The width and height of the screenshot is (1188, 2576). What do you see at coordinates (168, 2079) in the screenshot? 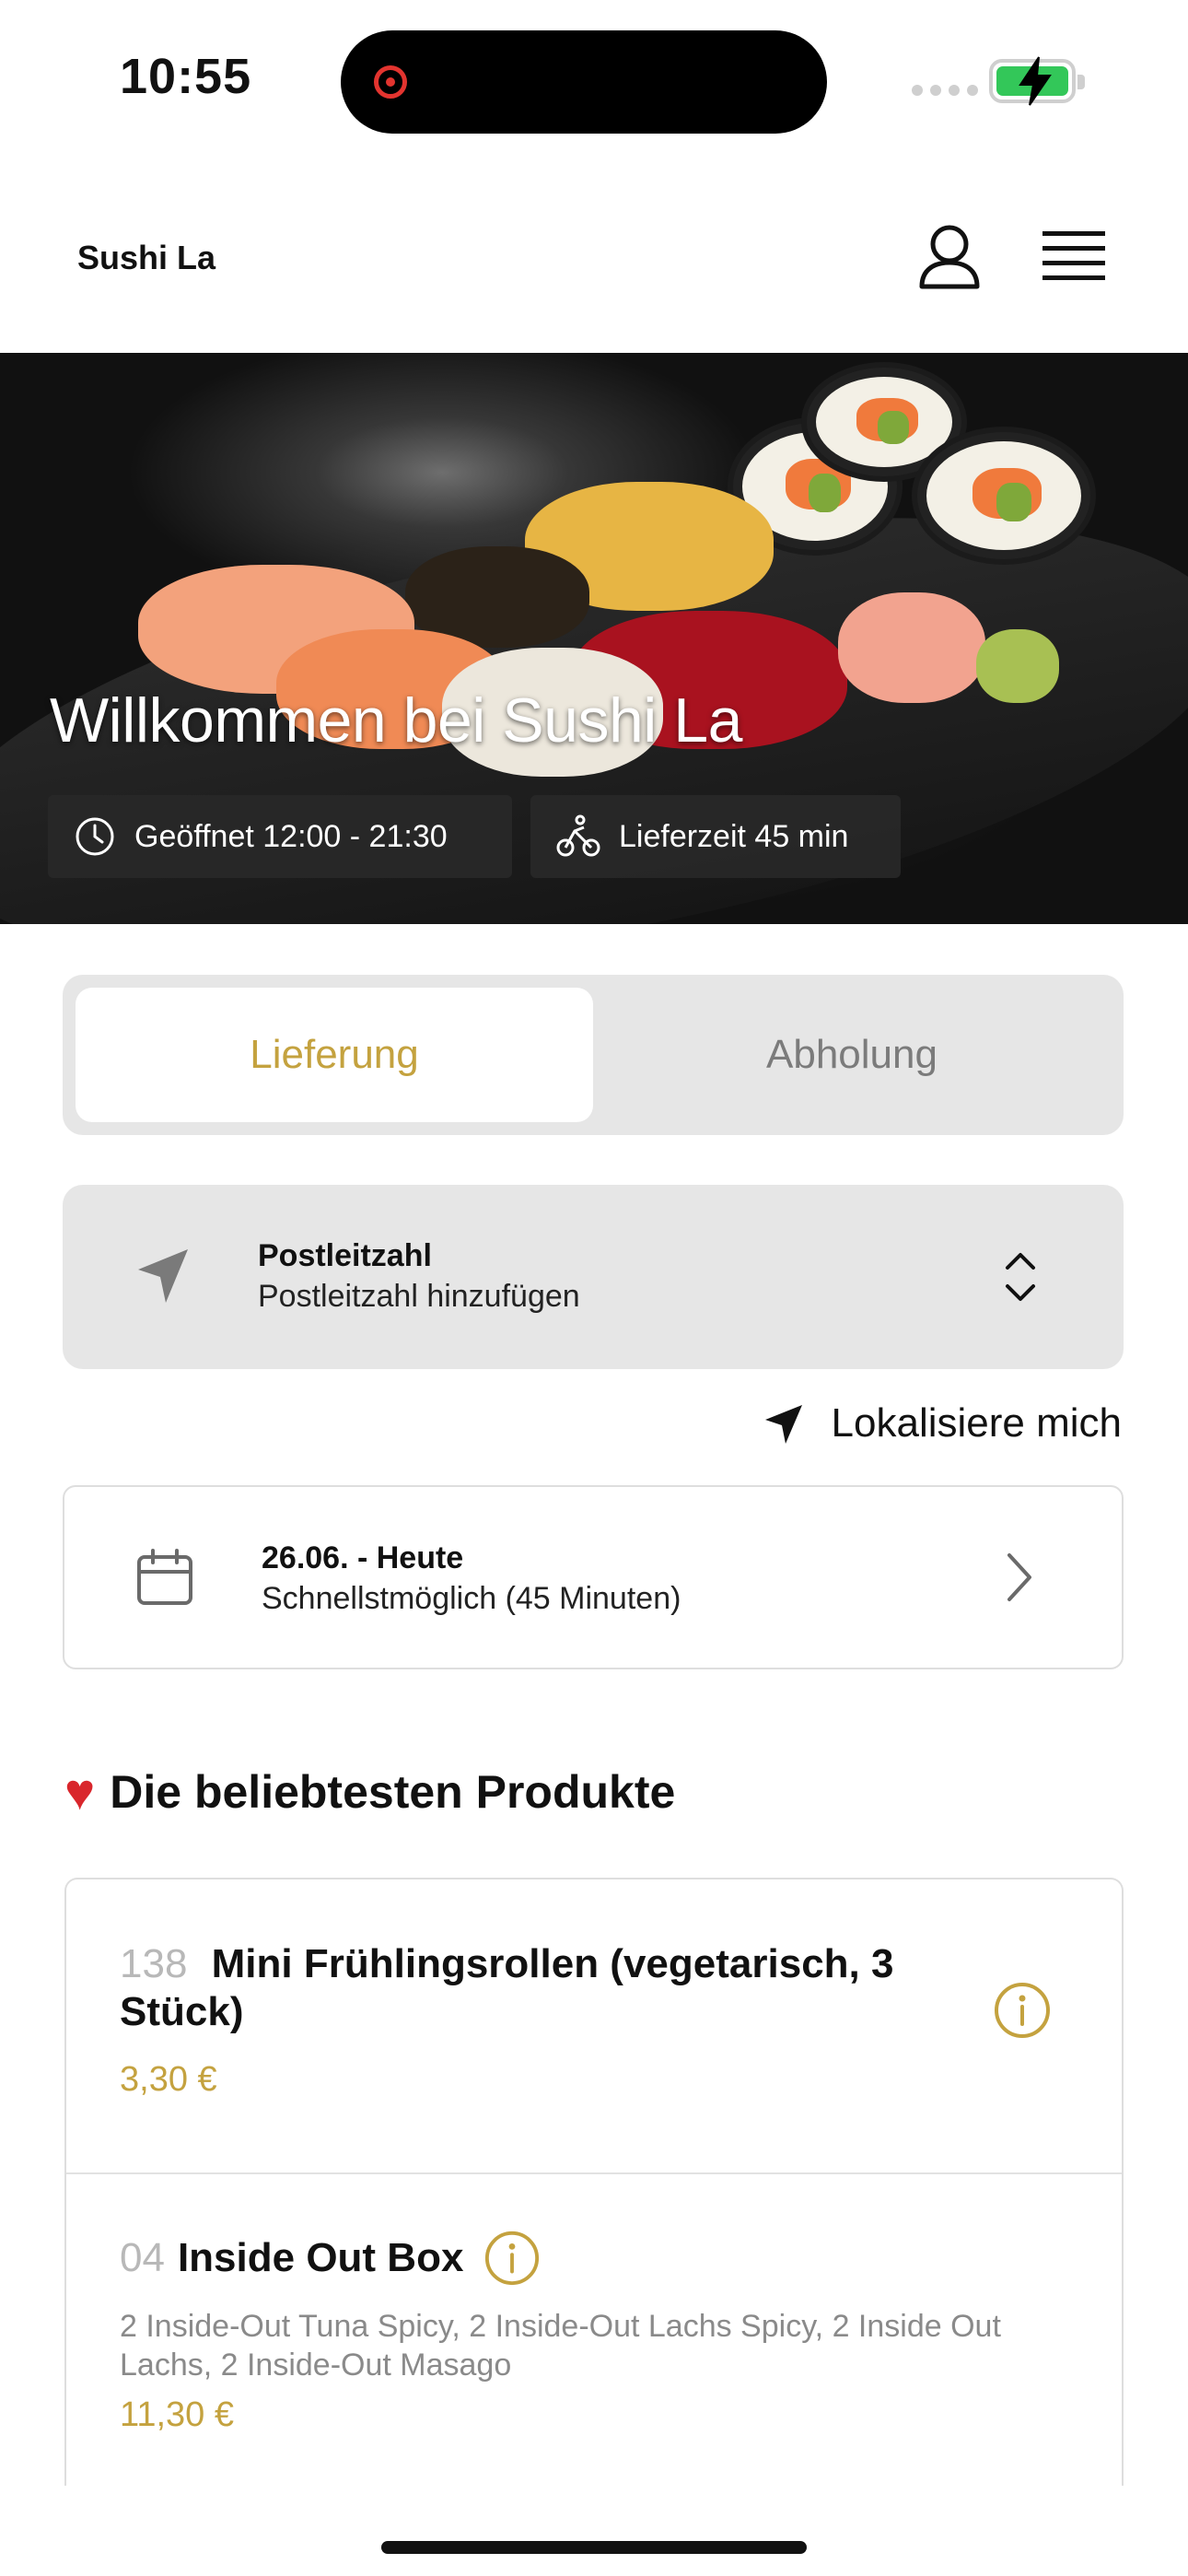
I see `product-price: 3,30 €` at bounding box center [168, 2079].